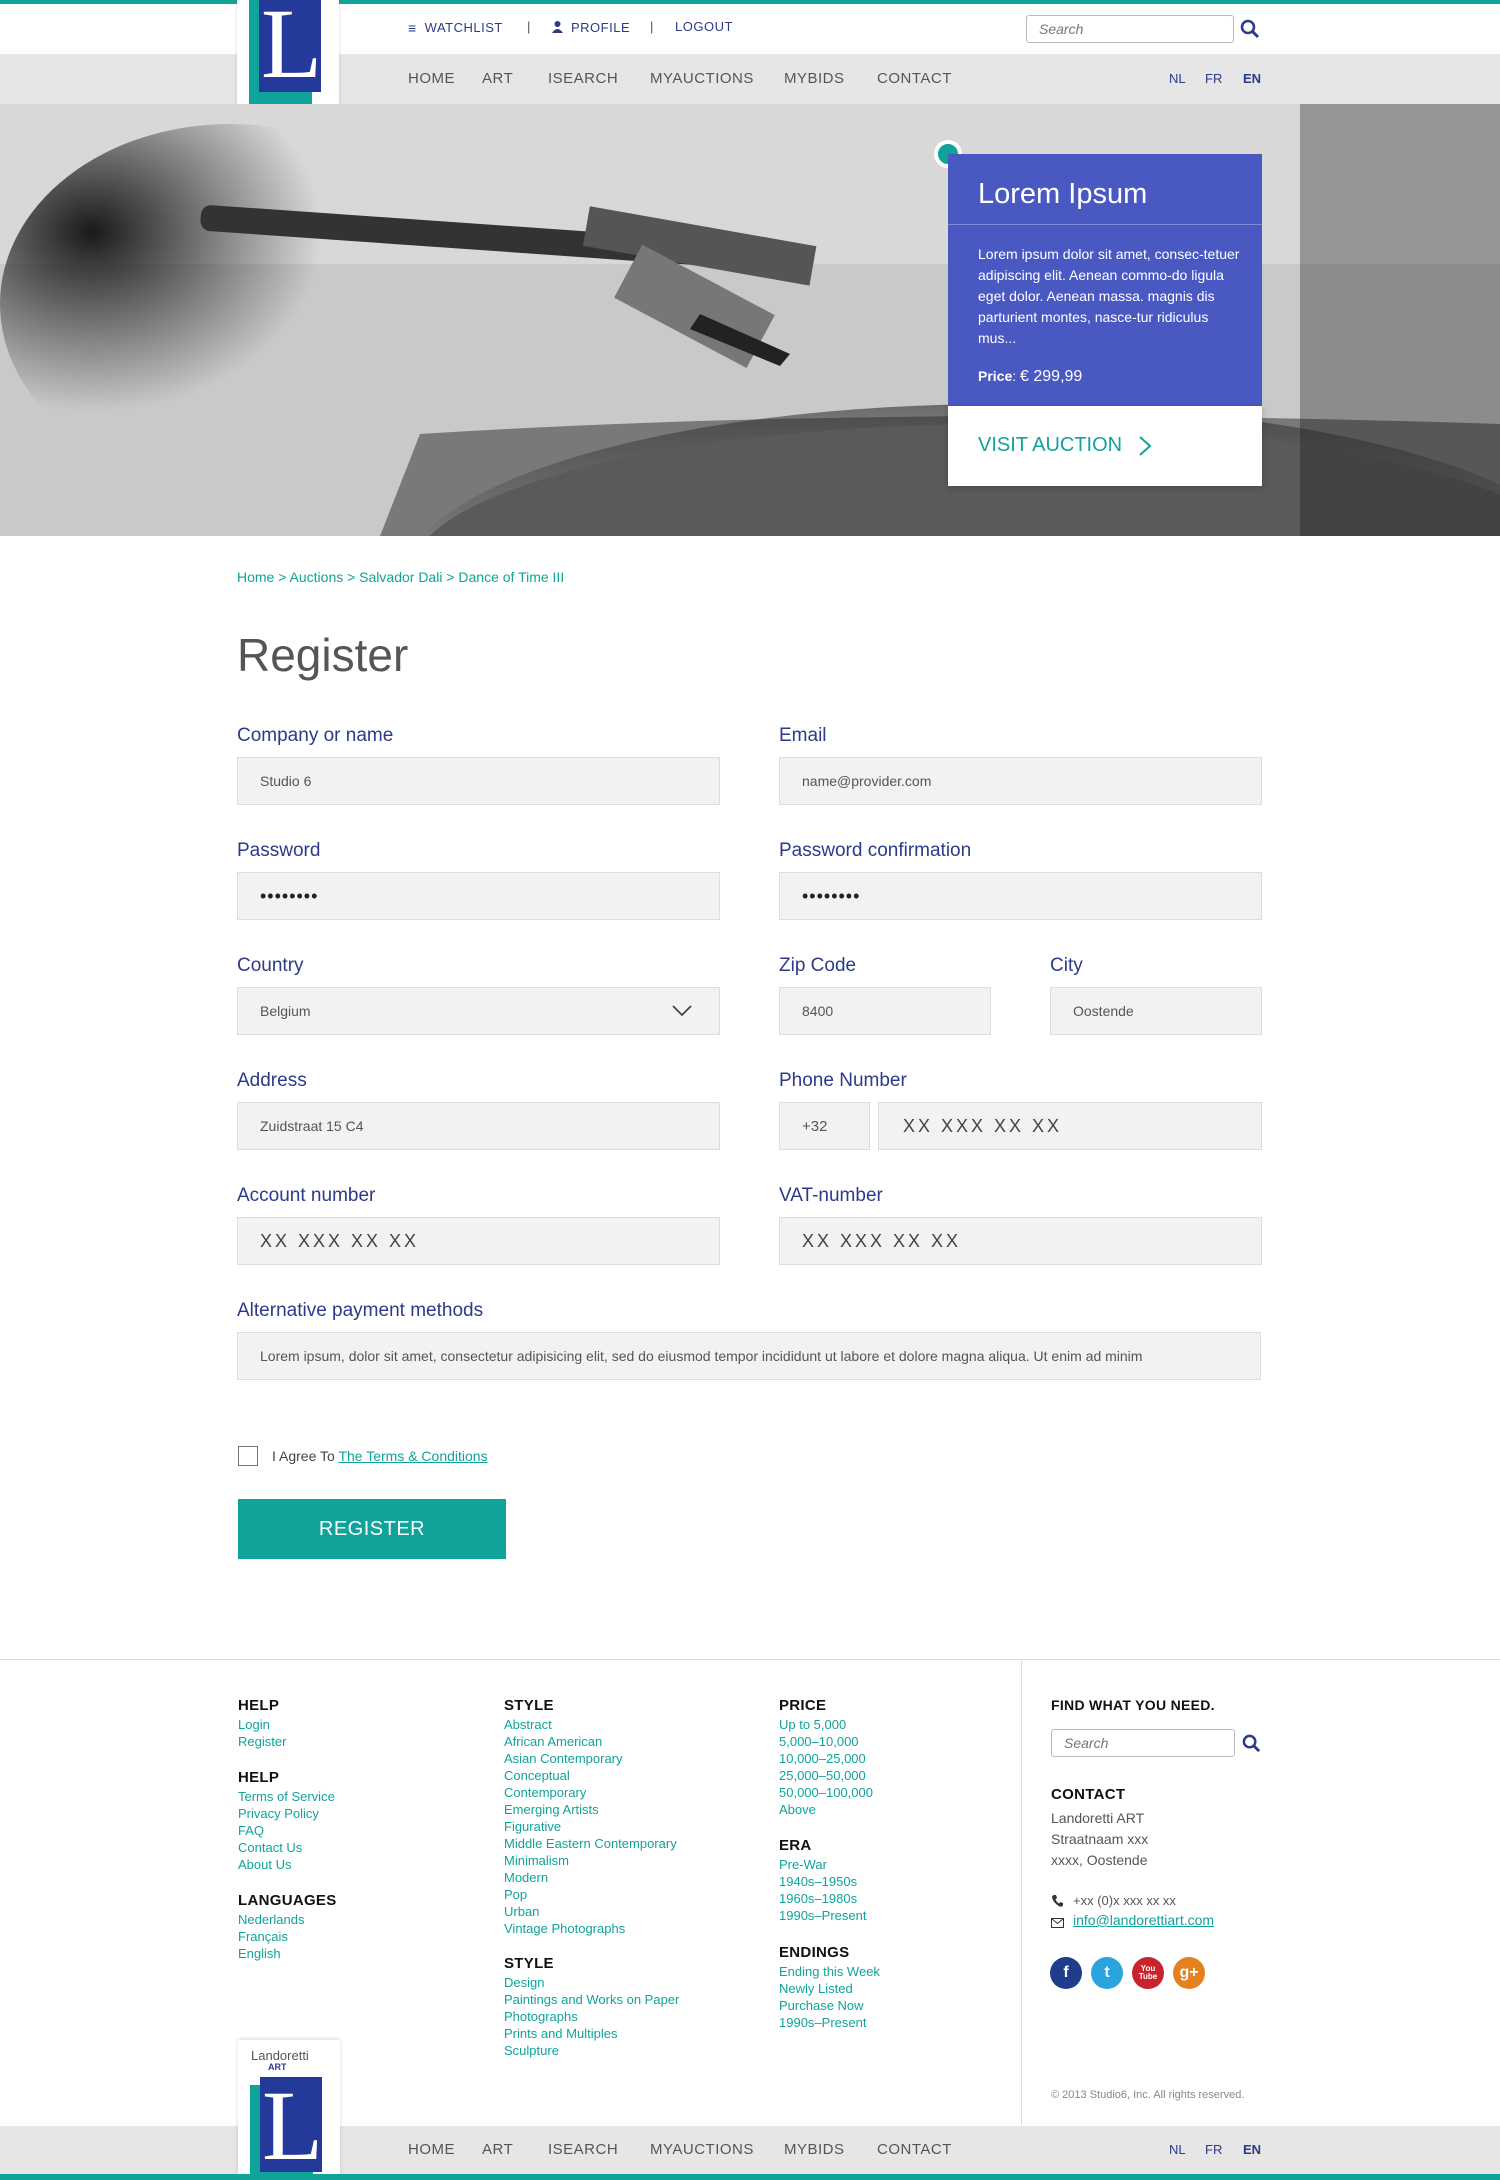 This screenshot has width=1500, height=2180. What do you see at coordinates (557, 28) in the screenshot?
I see `user-icon` at bounding box center [557, 28].